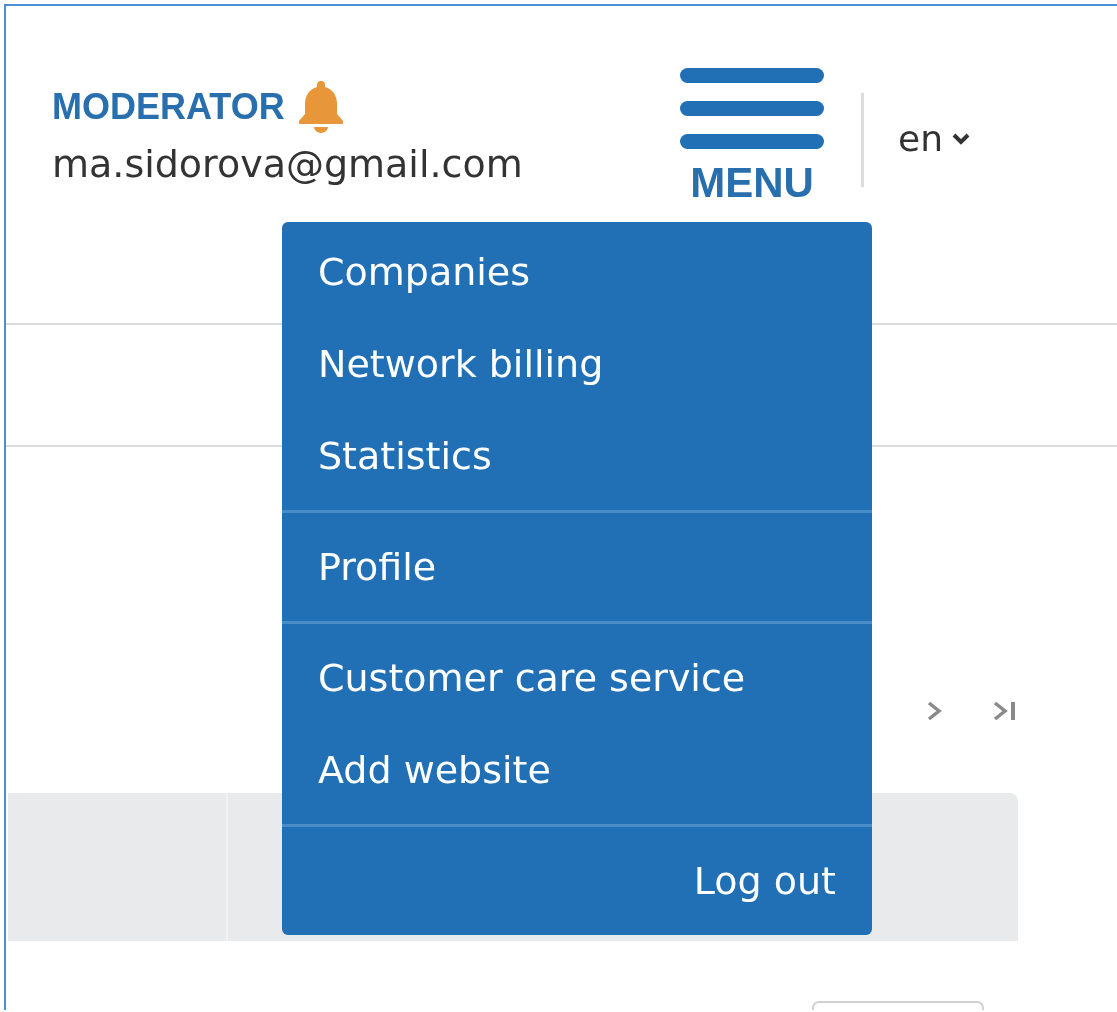 The height and width of the screenshot is (1012, 1117). Describe the element at coordinates (764, 881) in the screenshot. I see `menu-item: Log out` at that location.